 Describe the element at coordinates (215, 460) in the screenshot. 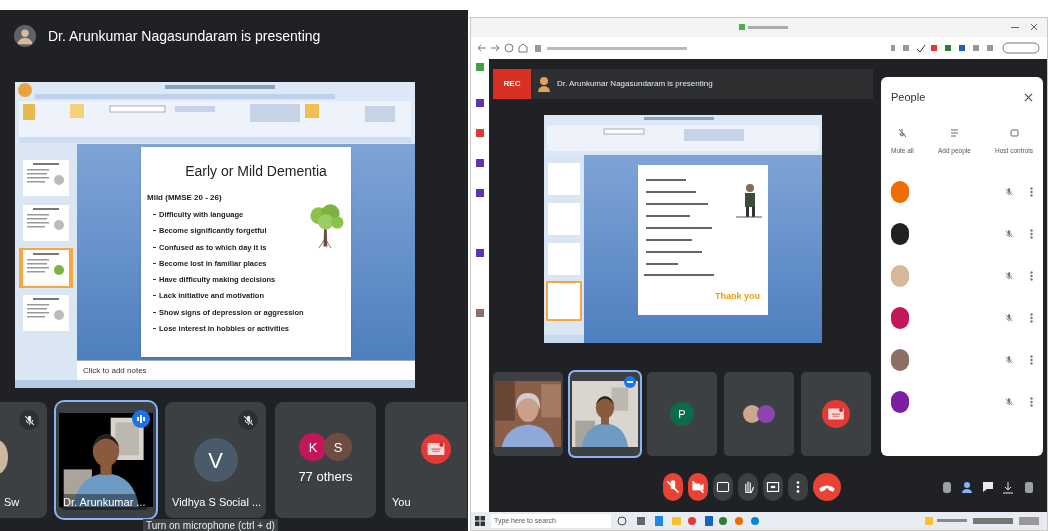

I see `avatar: V` at that location.